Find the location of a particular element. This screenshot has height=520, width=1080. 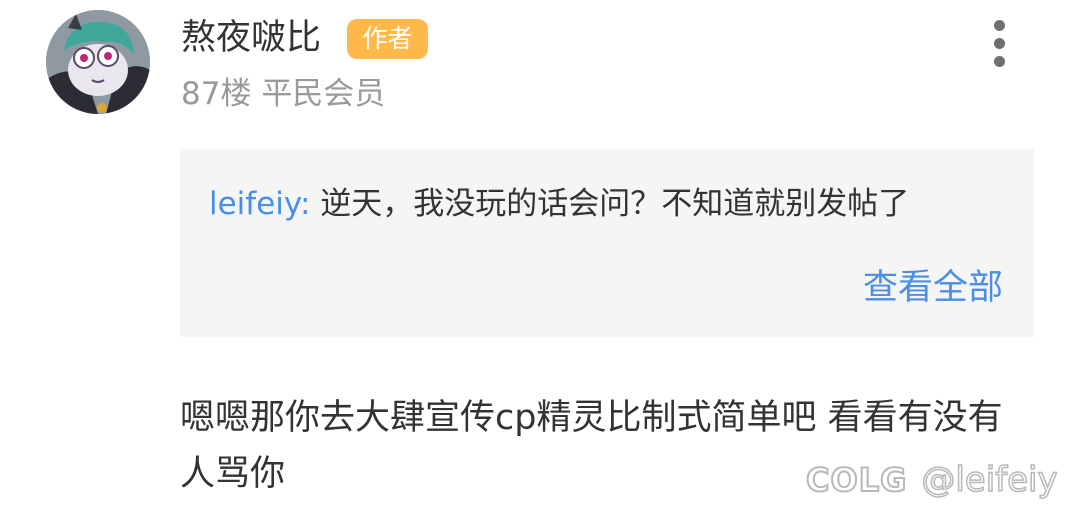

view-all-link: 查看全部 is located at coordinates (933, 288).